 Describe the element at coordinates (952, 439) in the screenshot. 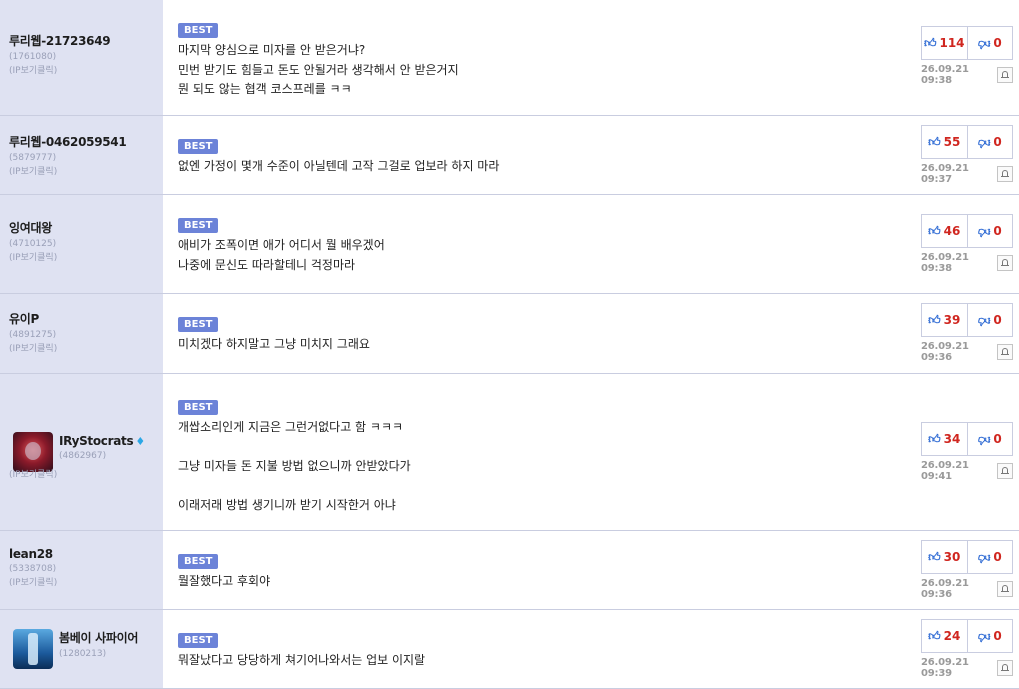

I see `upvote-count: 34` at that location.